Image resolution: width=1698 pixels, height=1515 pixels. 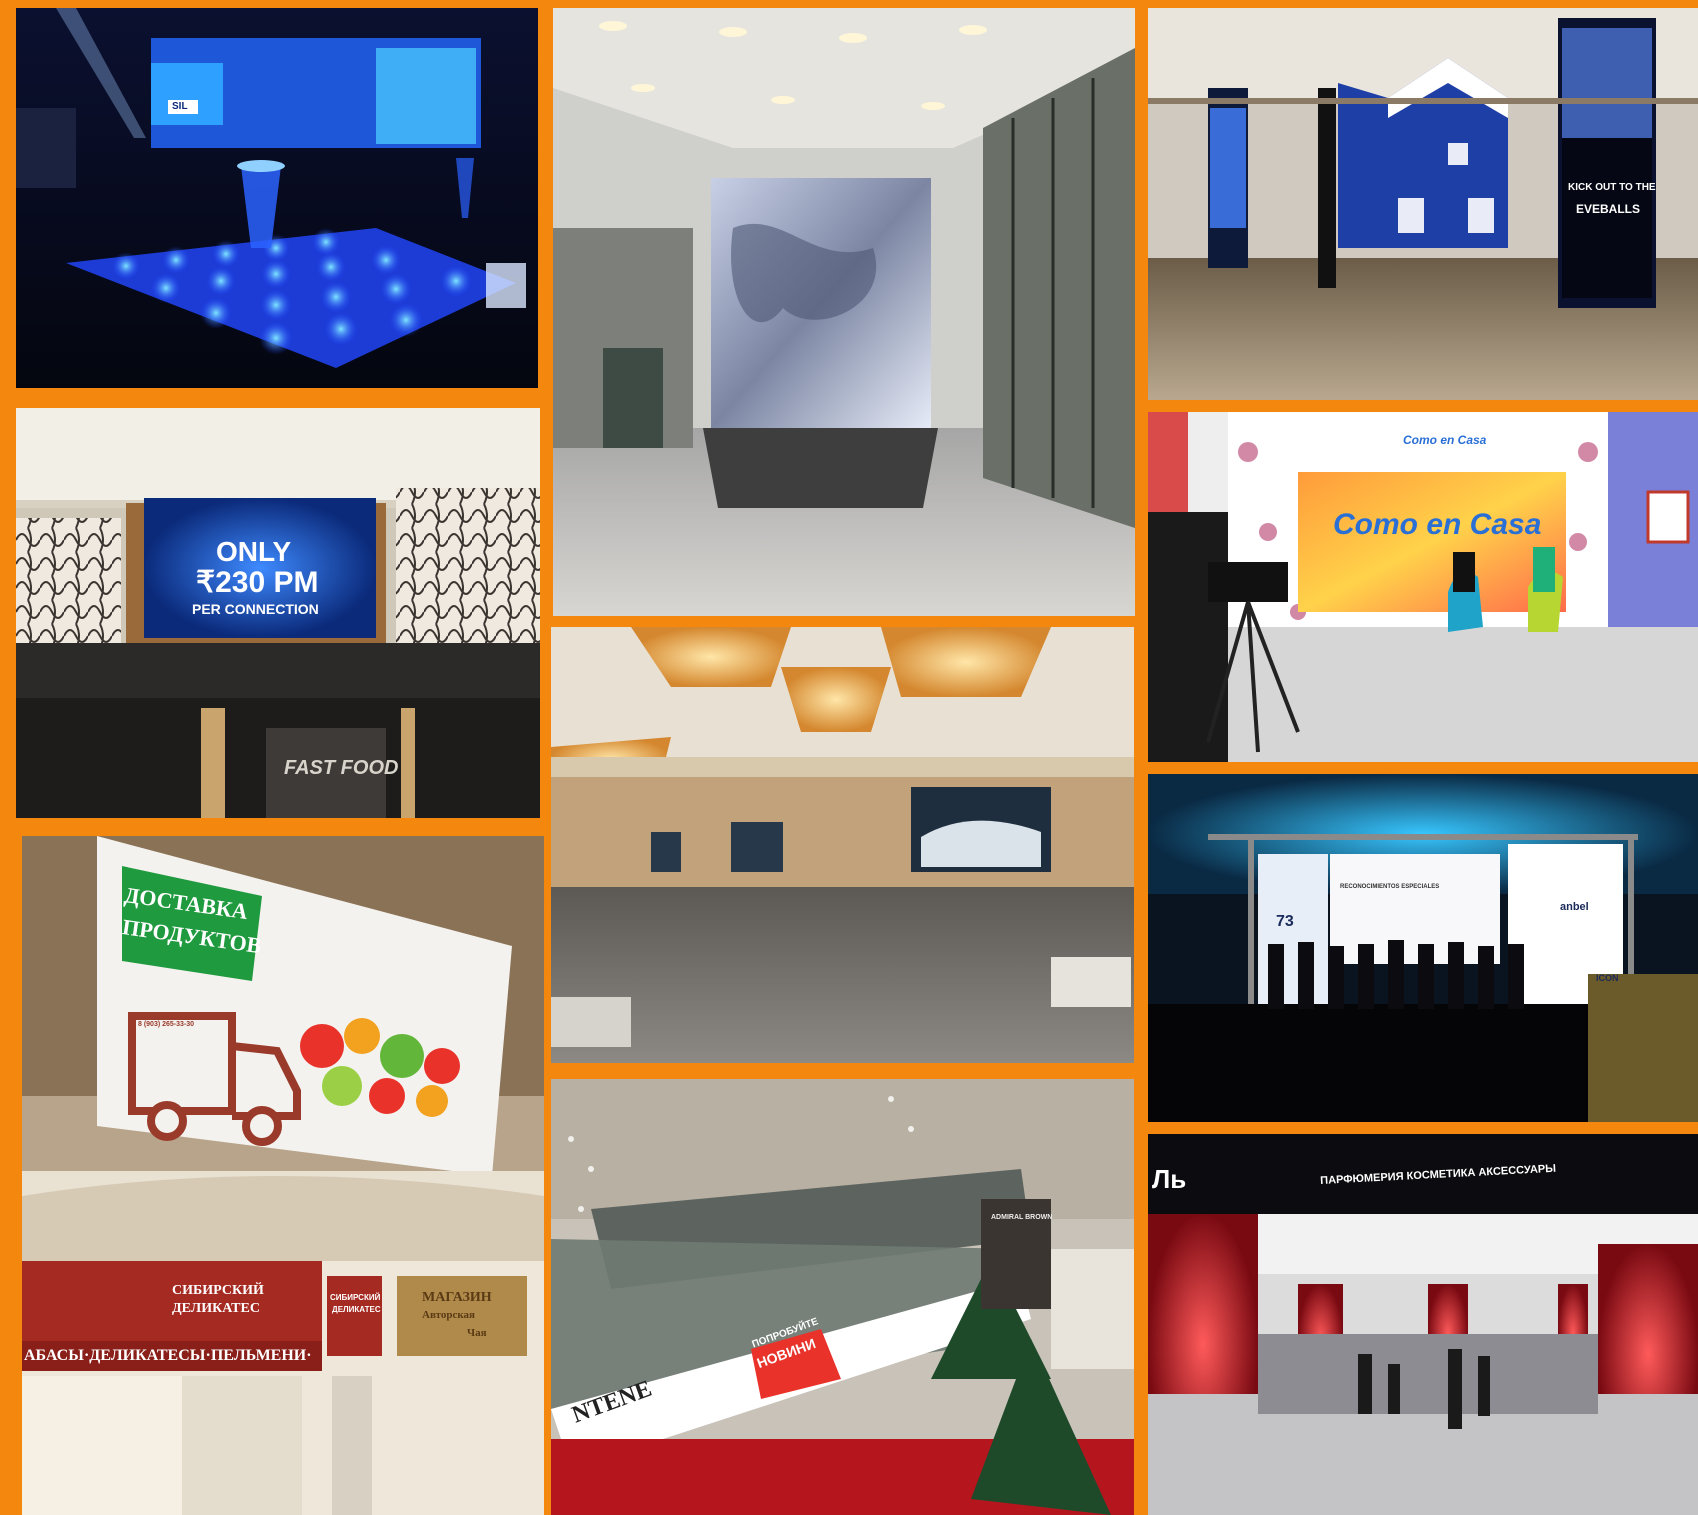 I want to click on event-screen-text: RECONOCIMIENTOS ESPECIALES, so click(x=1390, y=887).